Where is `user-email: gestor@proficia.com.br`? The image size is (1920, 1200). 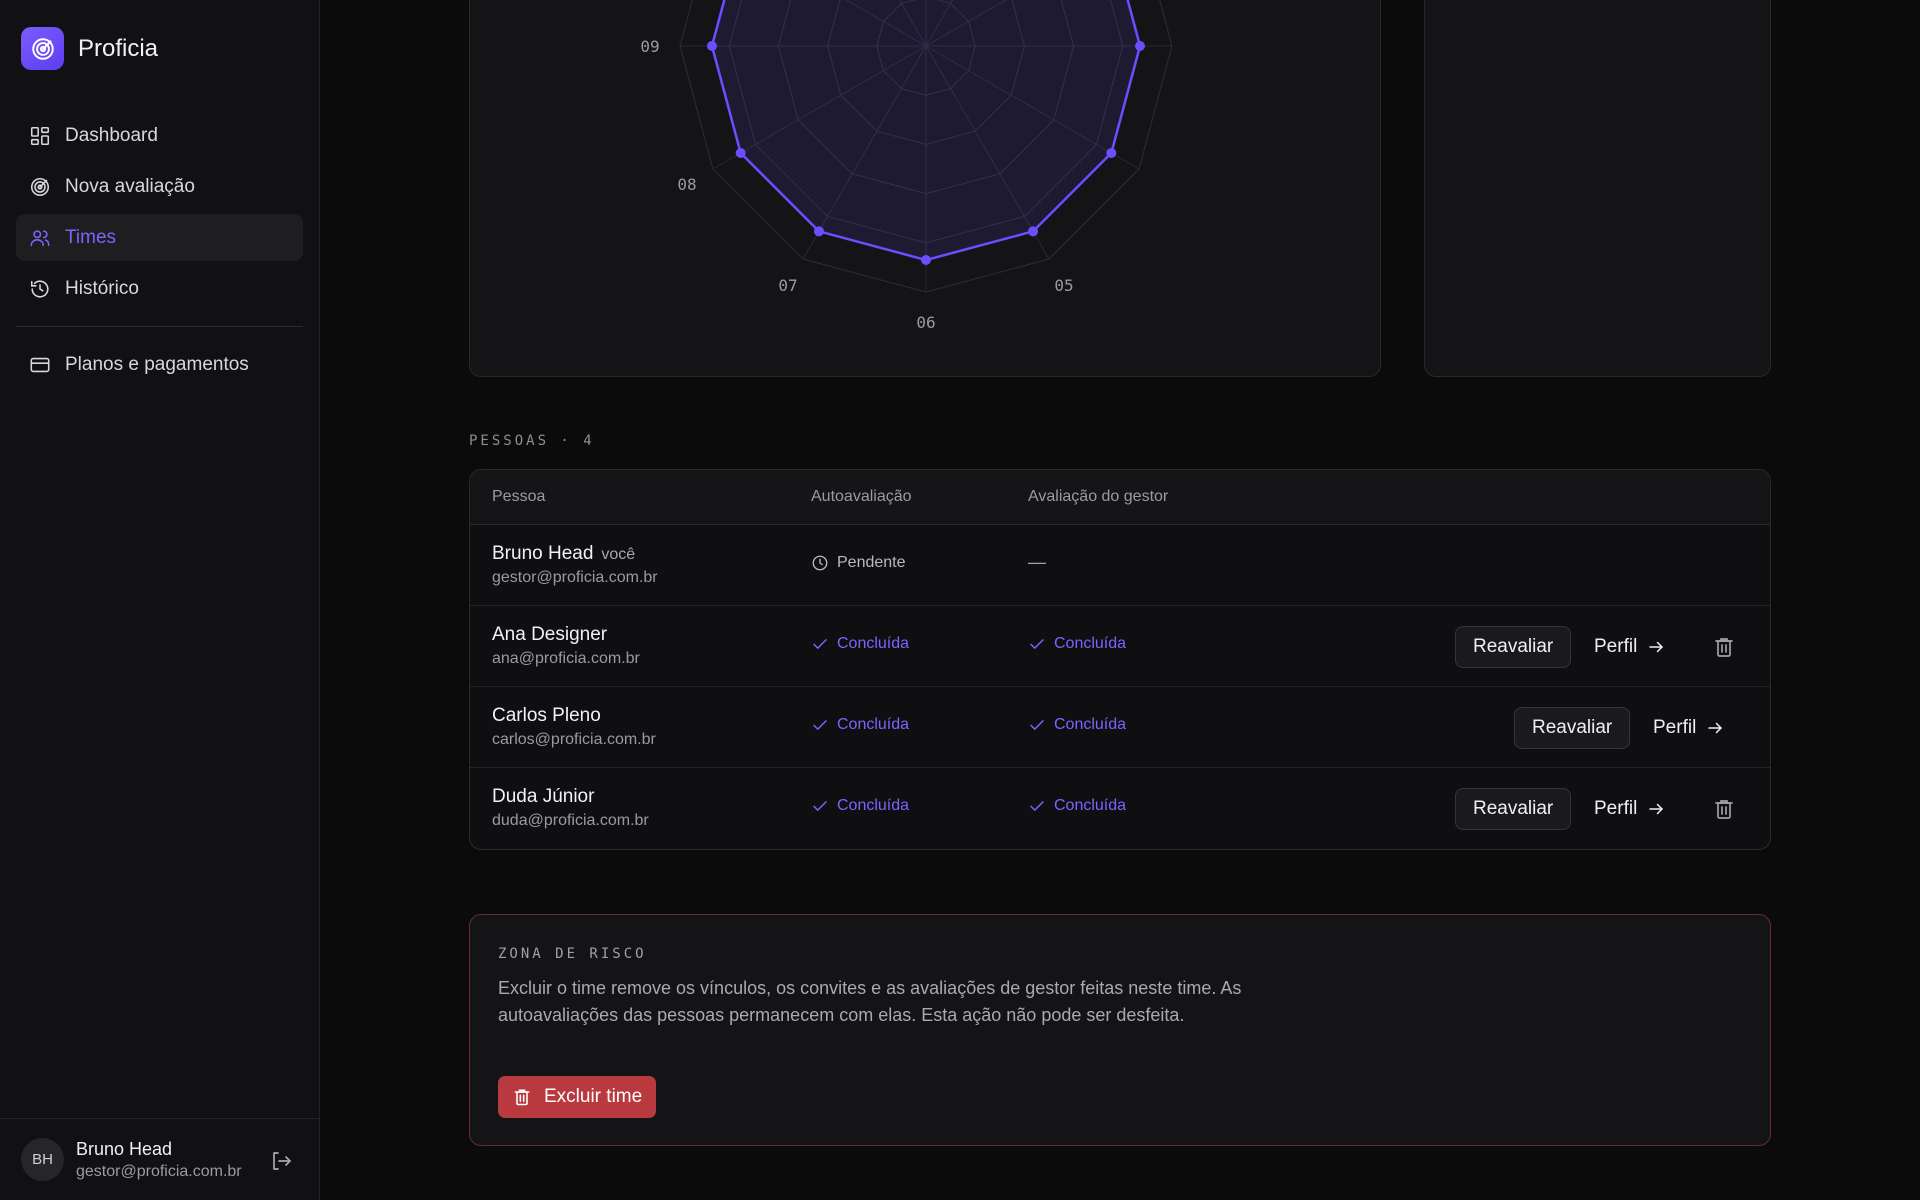 user-email: gestor@proficia.com.br is located at coordinates (159, 1171).